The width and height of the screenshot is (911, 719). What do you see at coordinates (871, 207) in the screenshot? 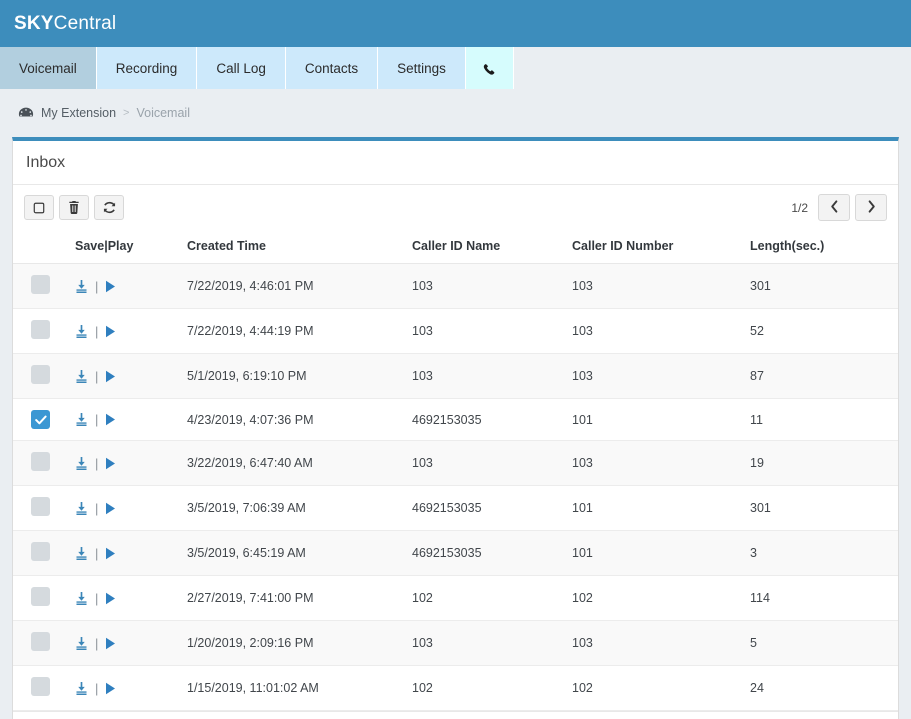
I see `next-page-button-top` at bounding box center [871, 207].